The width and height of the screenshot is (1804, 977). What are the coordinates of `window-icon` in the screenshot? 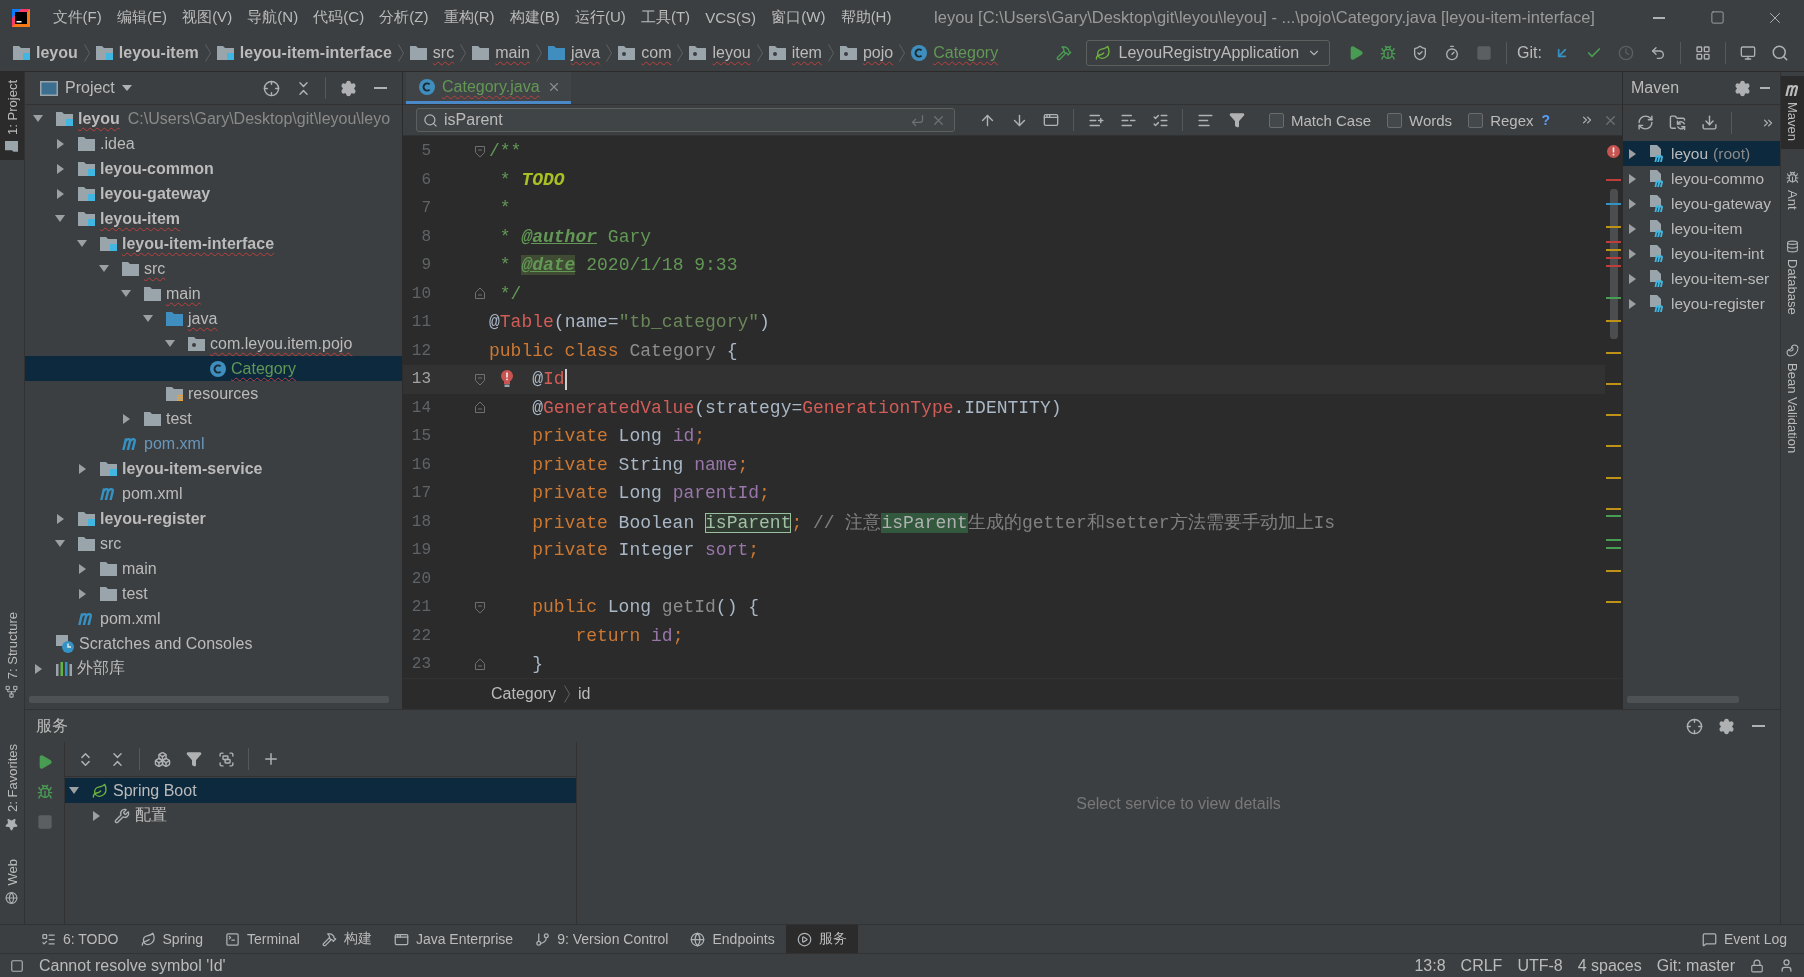 It's located at (1051, 120).